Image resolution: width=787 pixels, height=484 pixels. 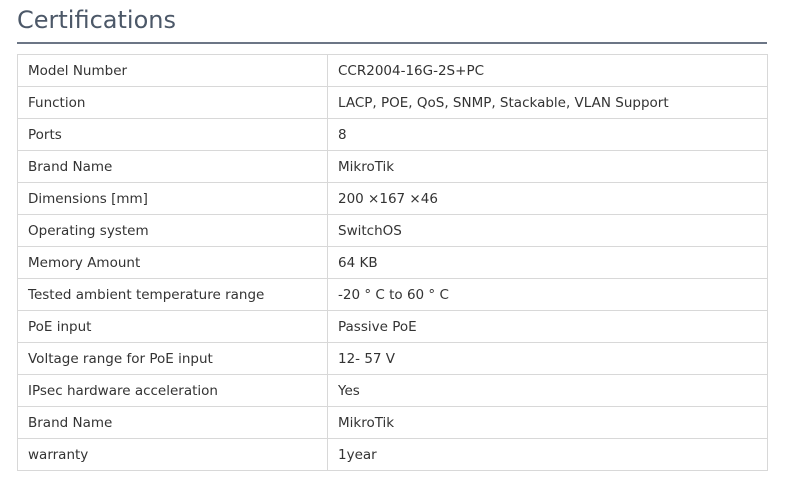 I want to click on spec-label: Function, so click(x=172, y=102).